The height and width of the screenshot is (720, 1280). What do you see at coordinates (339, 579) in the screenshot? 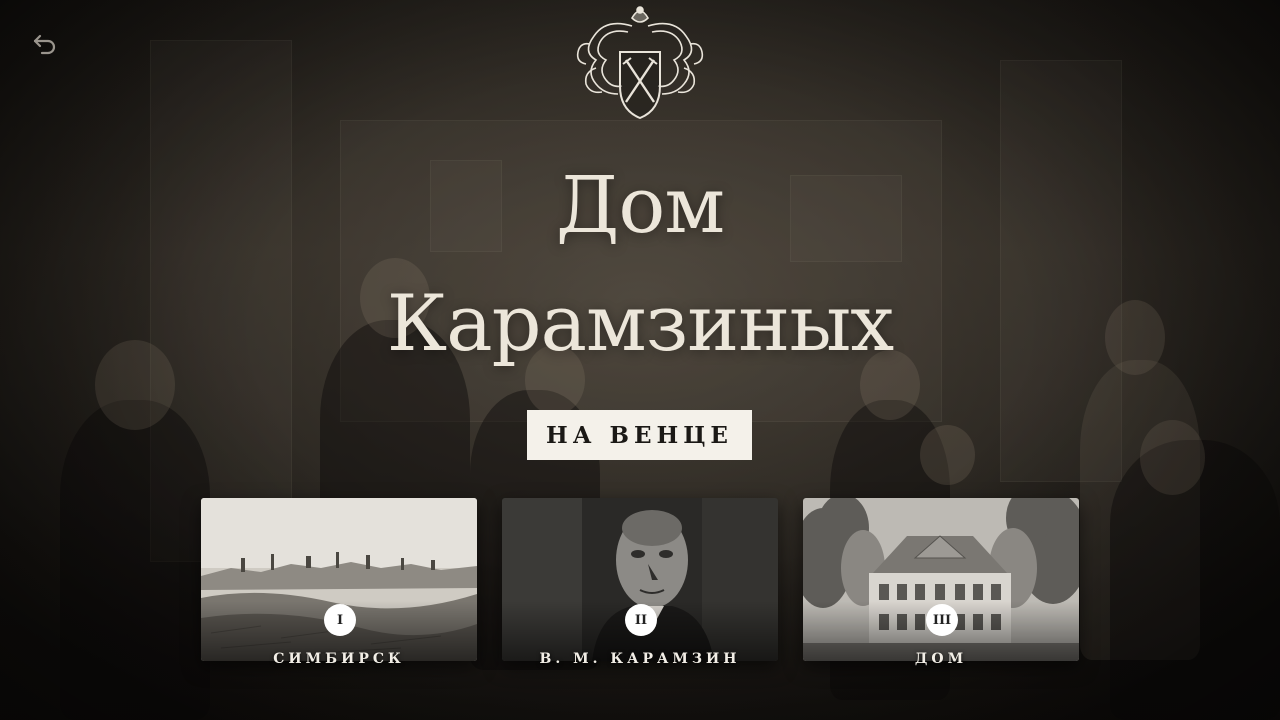
I see `card-simbirsk: I` at bounding box center [339, 579].